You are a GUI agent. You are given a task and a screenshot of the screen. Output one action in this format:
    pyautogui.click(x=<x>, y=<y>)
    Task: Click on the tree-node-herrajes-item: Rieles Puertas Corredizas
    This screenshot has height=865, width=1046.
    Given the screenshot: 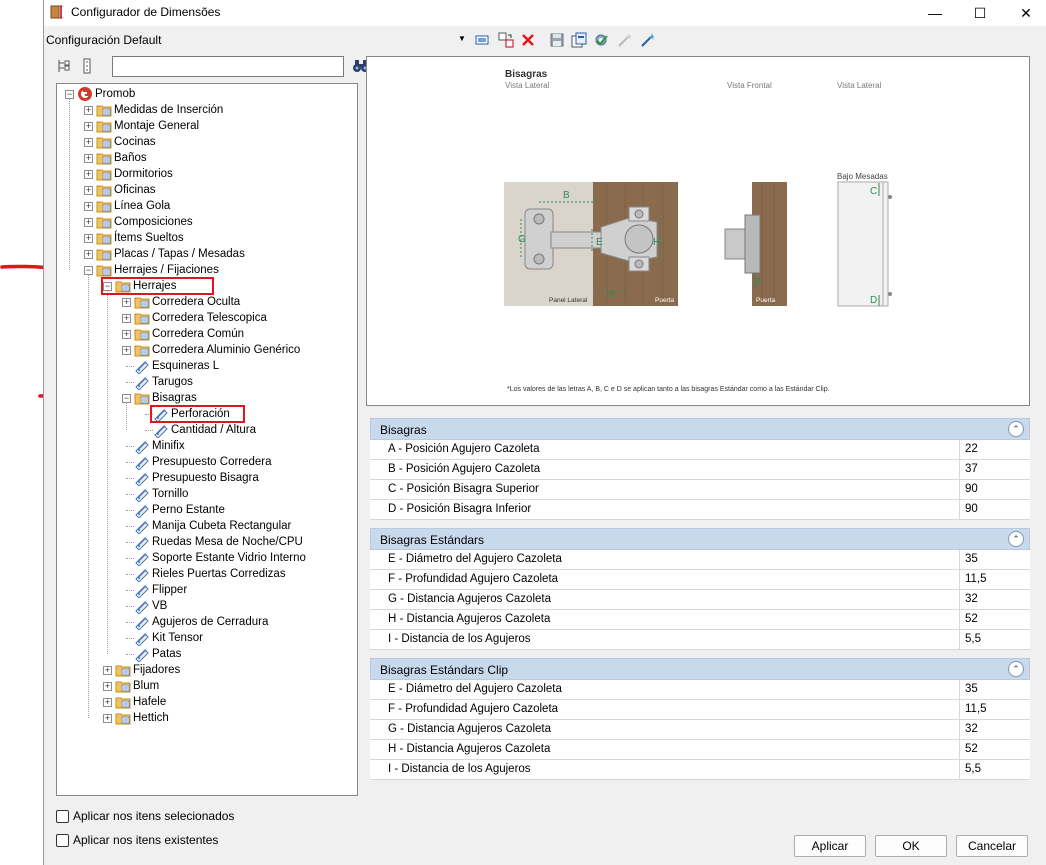 What is the action you would take?
    pyautogui.click(x=207, y=574)
    